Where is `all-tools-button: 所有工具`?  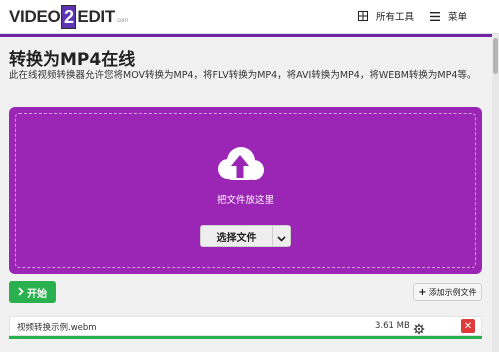 all-tools-button: 所有工具 is located at coordinates (385, 16).